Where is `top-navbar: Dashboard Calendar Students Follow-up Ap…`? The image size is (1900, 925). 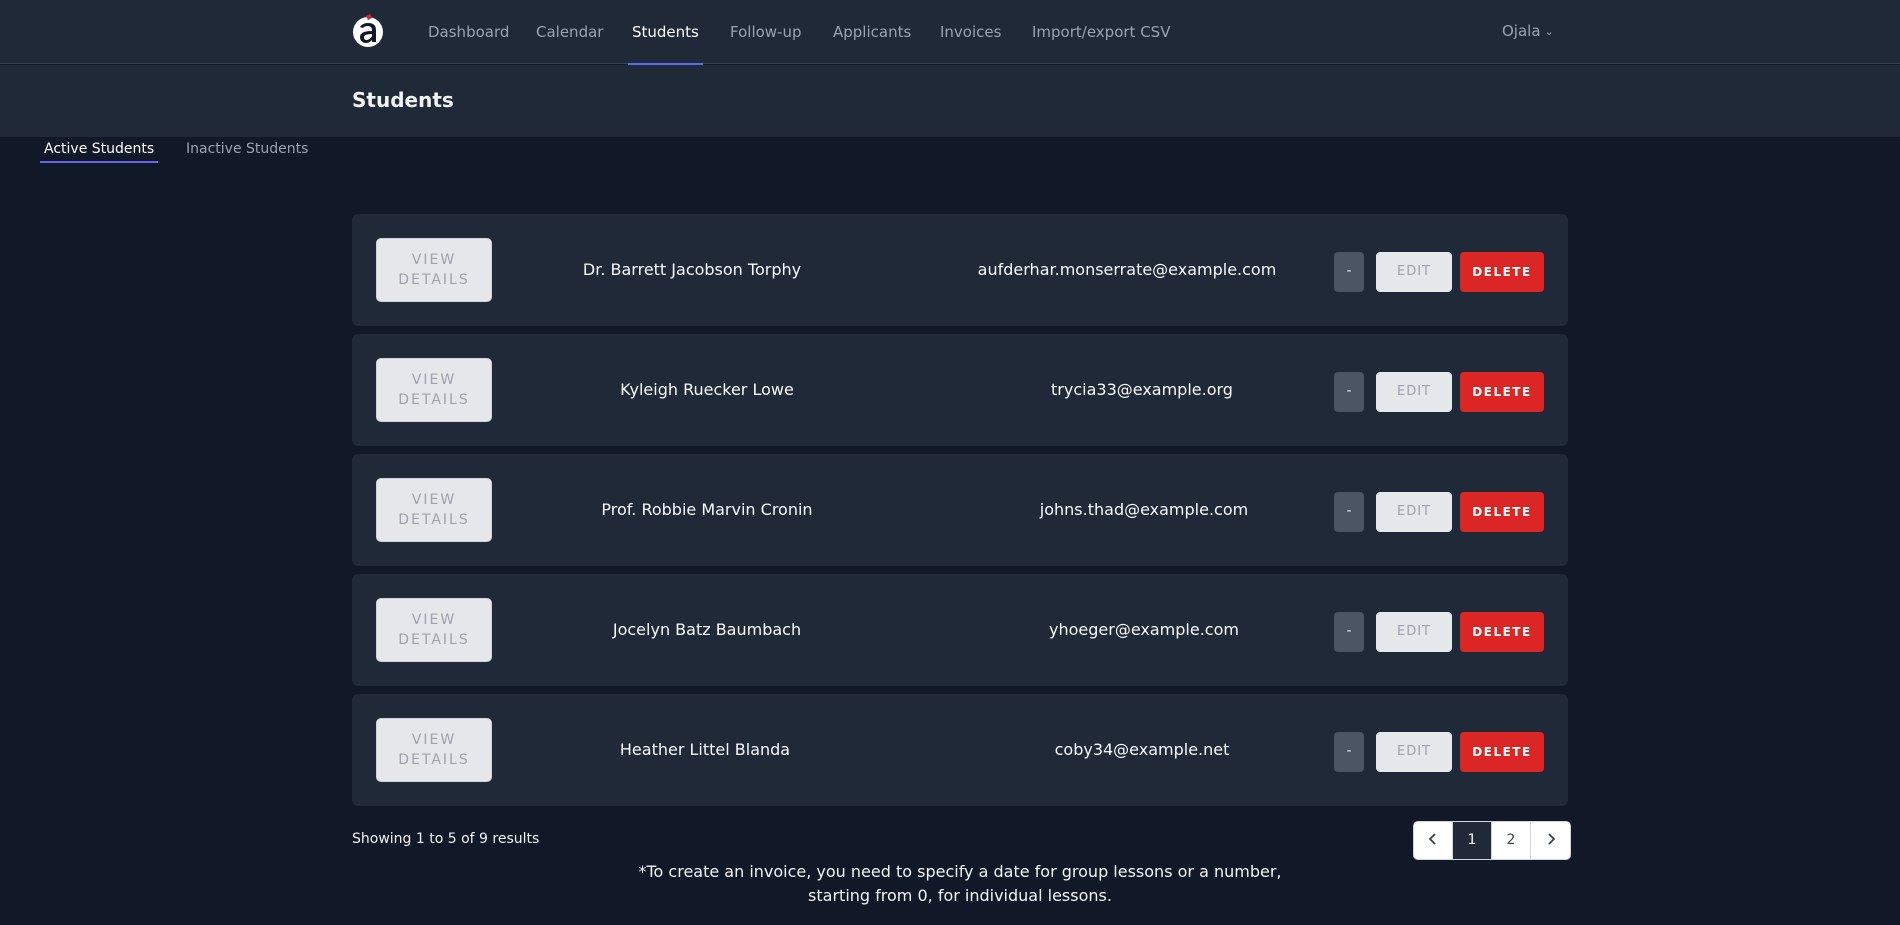
top-navbar: Dashboard Calendar Students Follow-up Ap… is located at coordinates (950, 32).